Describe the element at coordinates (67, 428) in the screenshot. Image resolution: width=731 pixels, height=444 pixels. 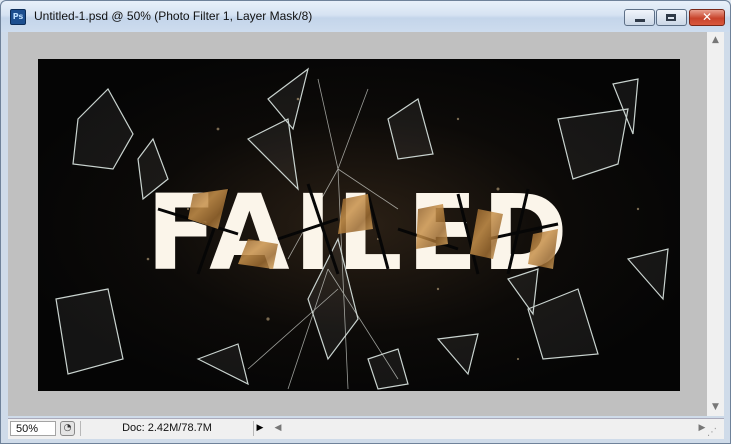
I see `zoom-preview-icon: ◔` at that location.